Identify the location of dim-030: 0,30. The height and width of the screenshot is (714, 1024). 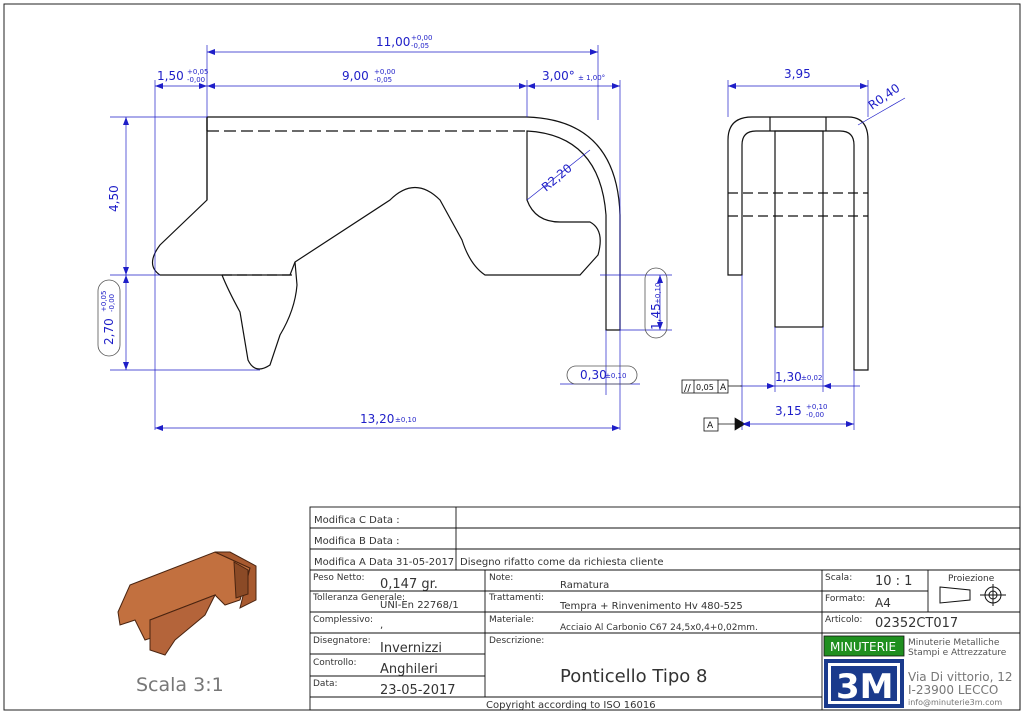
(593, 375).